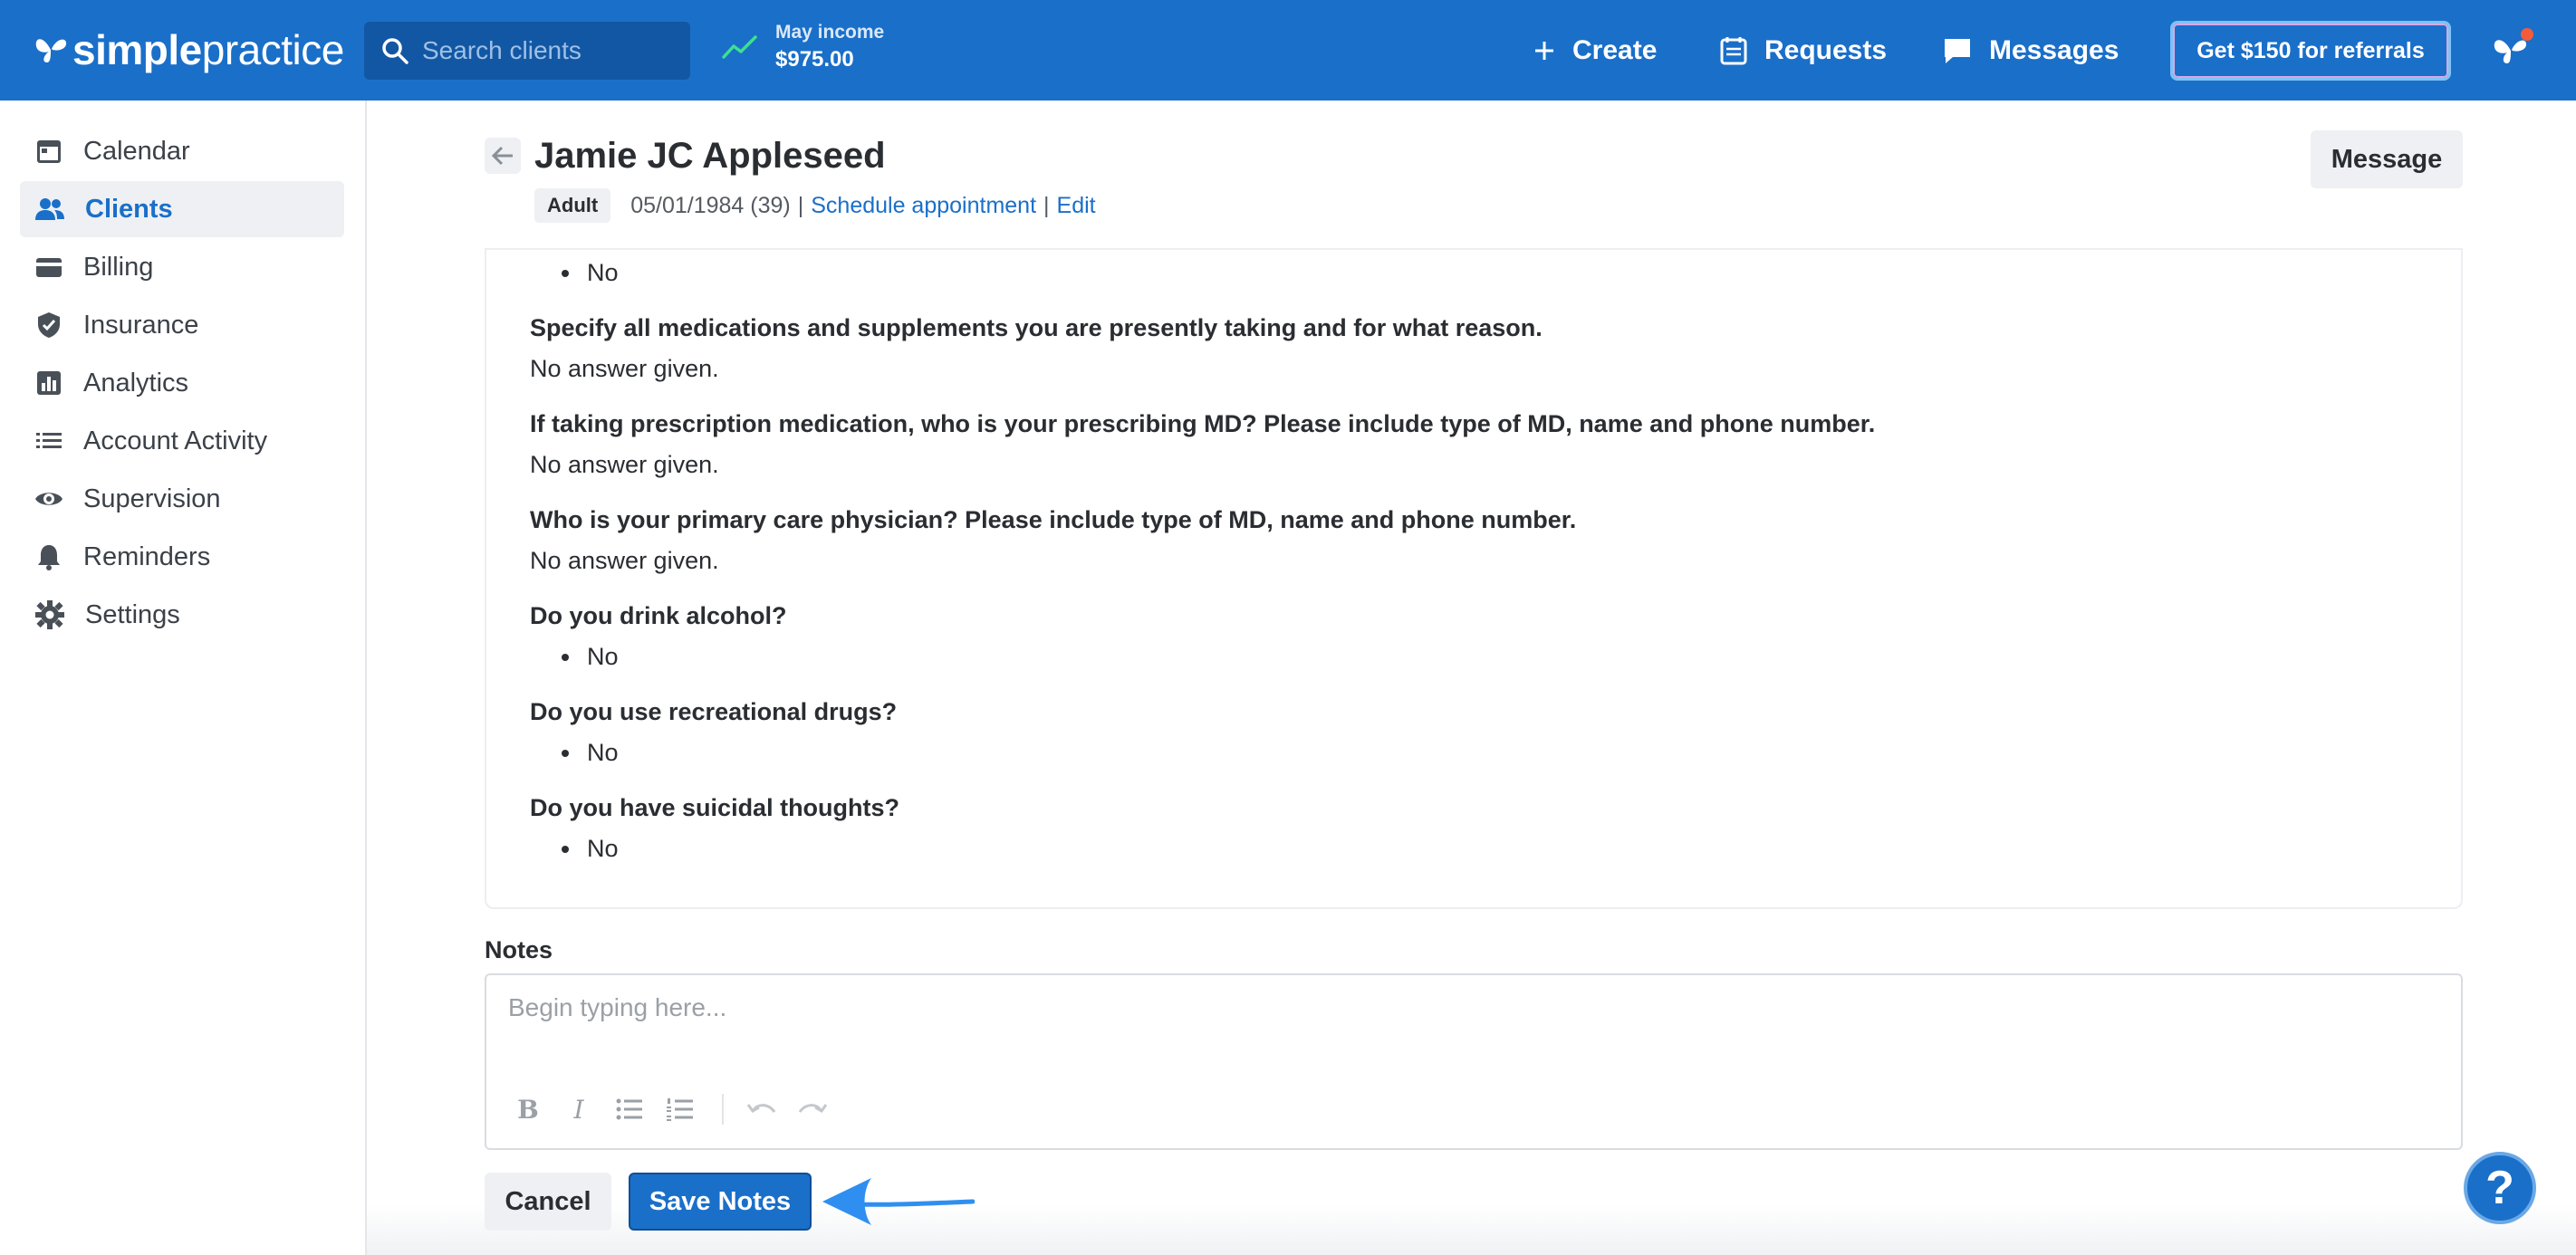 This screenshot has height=1255, width=2576. Describe the element at coordinates (49, 440) in the screenshot. I see `list-icon` at that location.